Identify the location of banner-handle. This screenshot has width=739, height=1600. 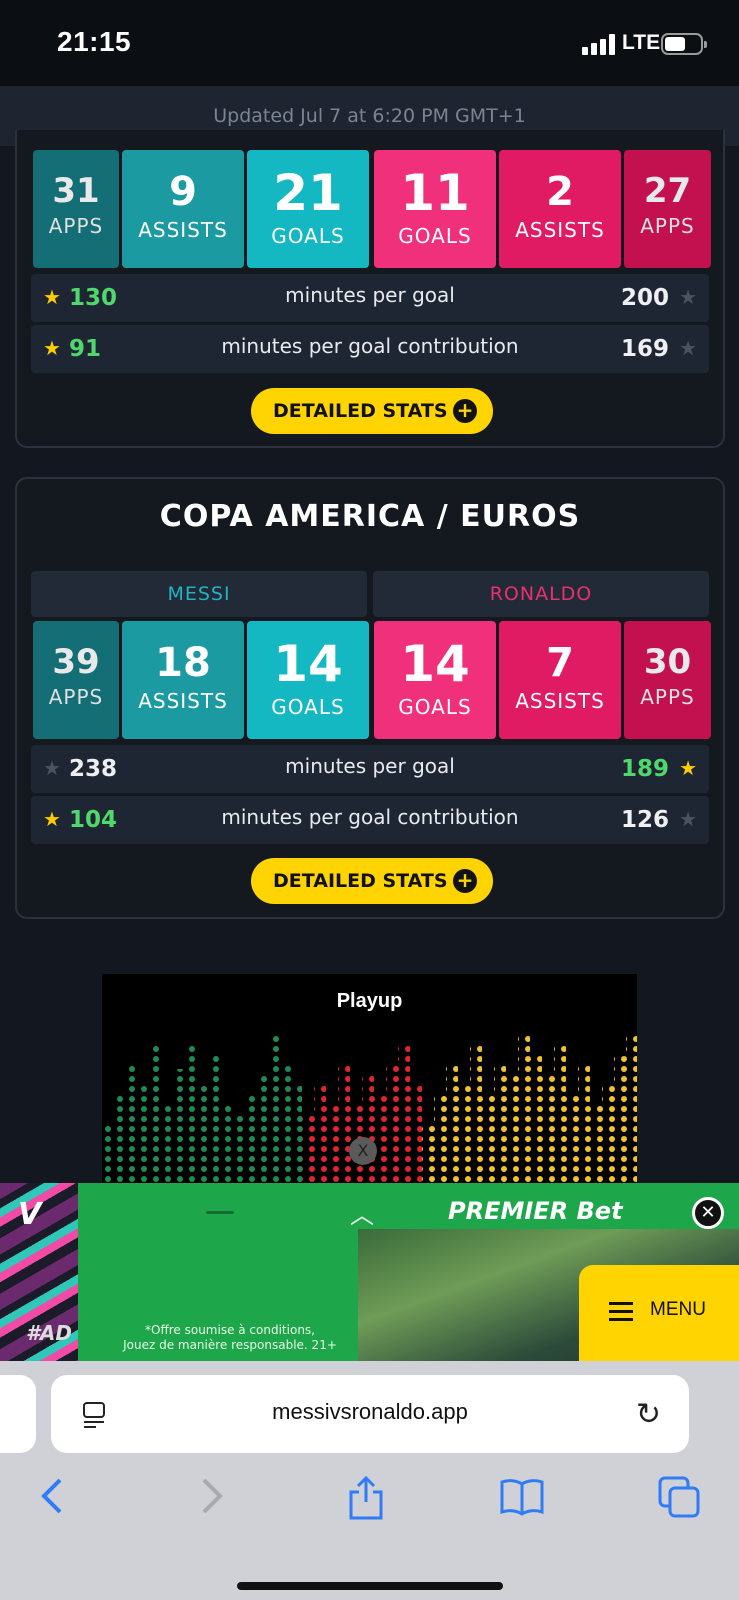
(220, 1212).